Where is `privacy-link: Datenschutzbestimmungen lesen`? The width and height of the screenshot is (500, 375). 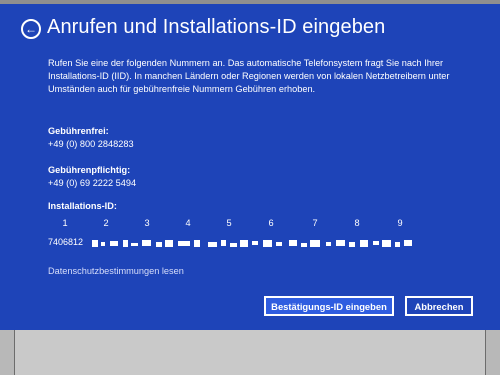
privacy-link: Datenschutzbestimmungen lesen is located at coordinates (116, 271).